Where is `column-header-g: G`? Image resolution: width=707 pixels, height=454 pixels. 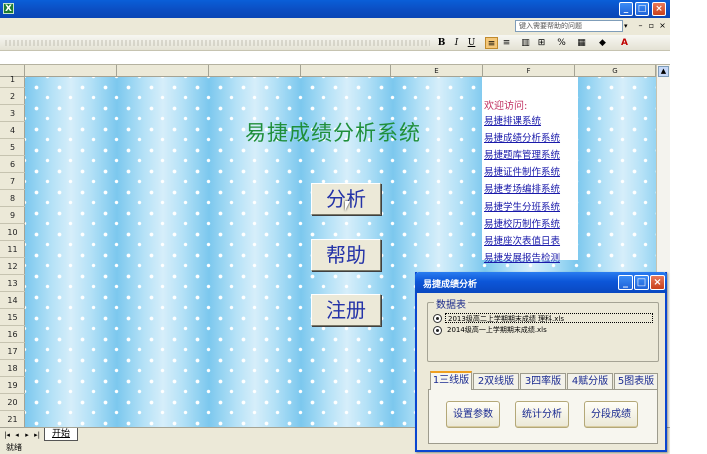 column-header-g: G is located at coordinates (615, 71).